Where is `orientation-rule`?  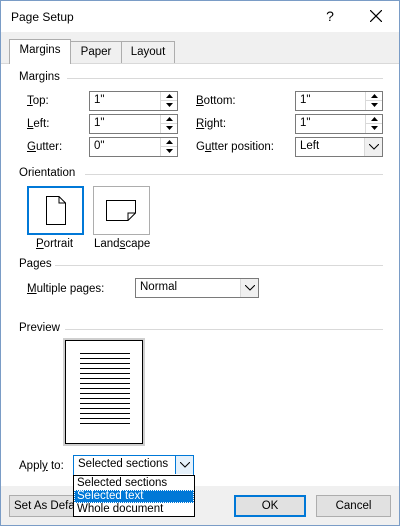
orientation-rule is located at coordinates (234, 174).